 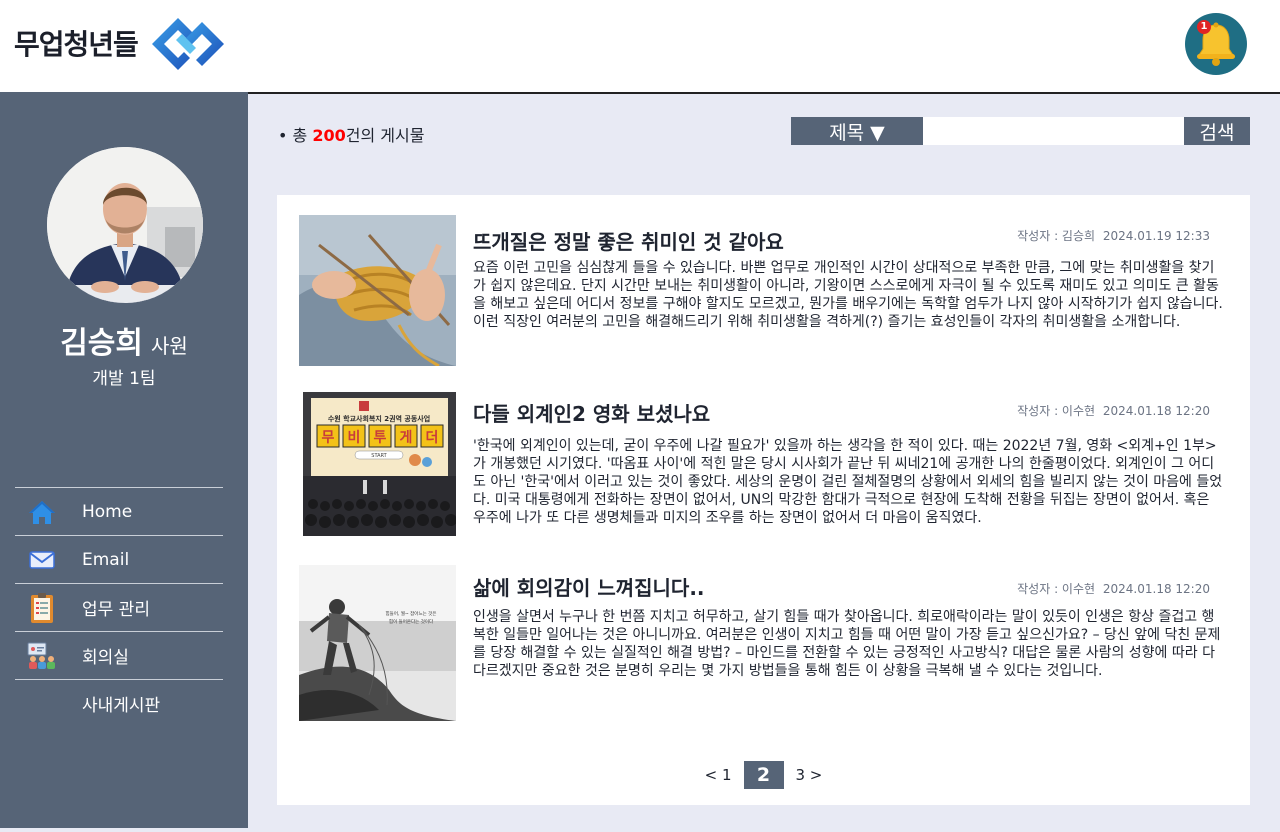 What do you see at coordinates (107, 511) in the screenshot?
I see `sidebar-item-label: Home` at bounding box center [107, 511].